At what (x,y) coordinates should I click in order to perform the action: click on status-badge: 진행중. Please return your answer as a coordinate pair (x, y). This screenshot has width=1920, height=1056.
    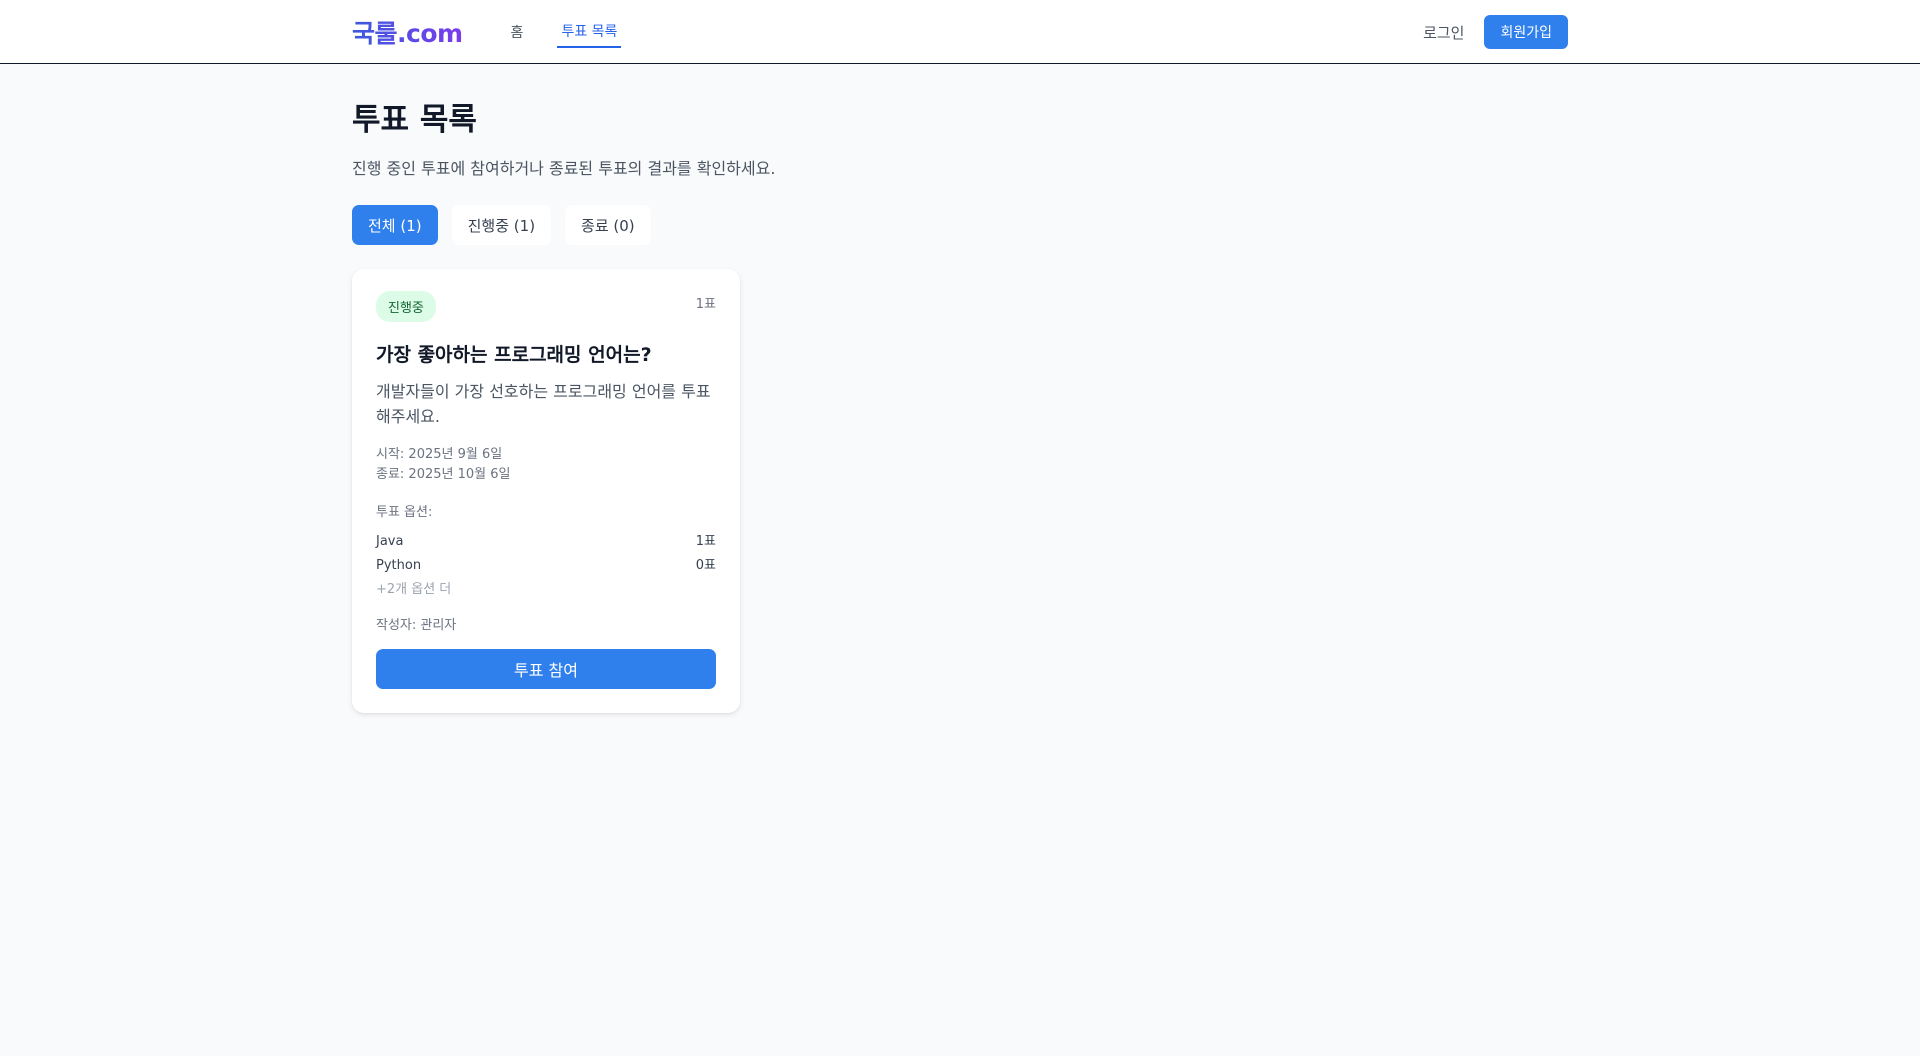
    Looking at the image, I should click on (406, 306).